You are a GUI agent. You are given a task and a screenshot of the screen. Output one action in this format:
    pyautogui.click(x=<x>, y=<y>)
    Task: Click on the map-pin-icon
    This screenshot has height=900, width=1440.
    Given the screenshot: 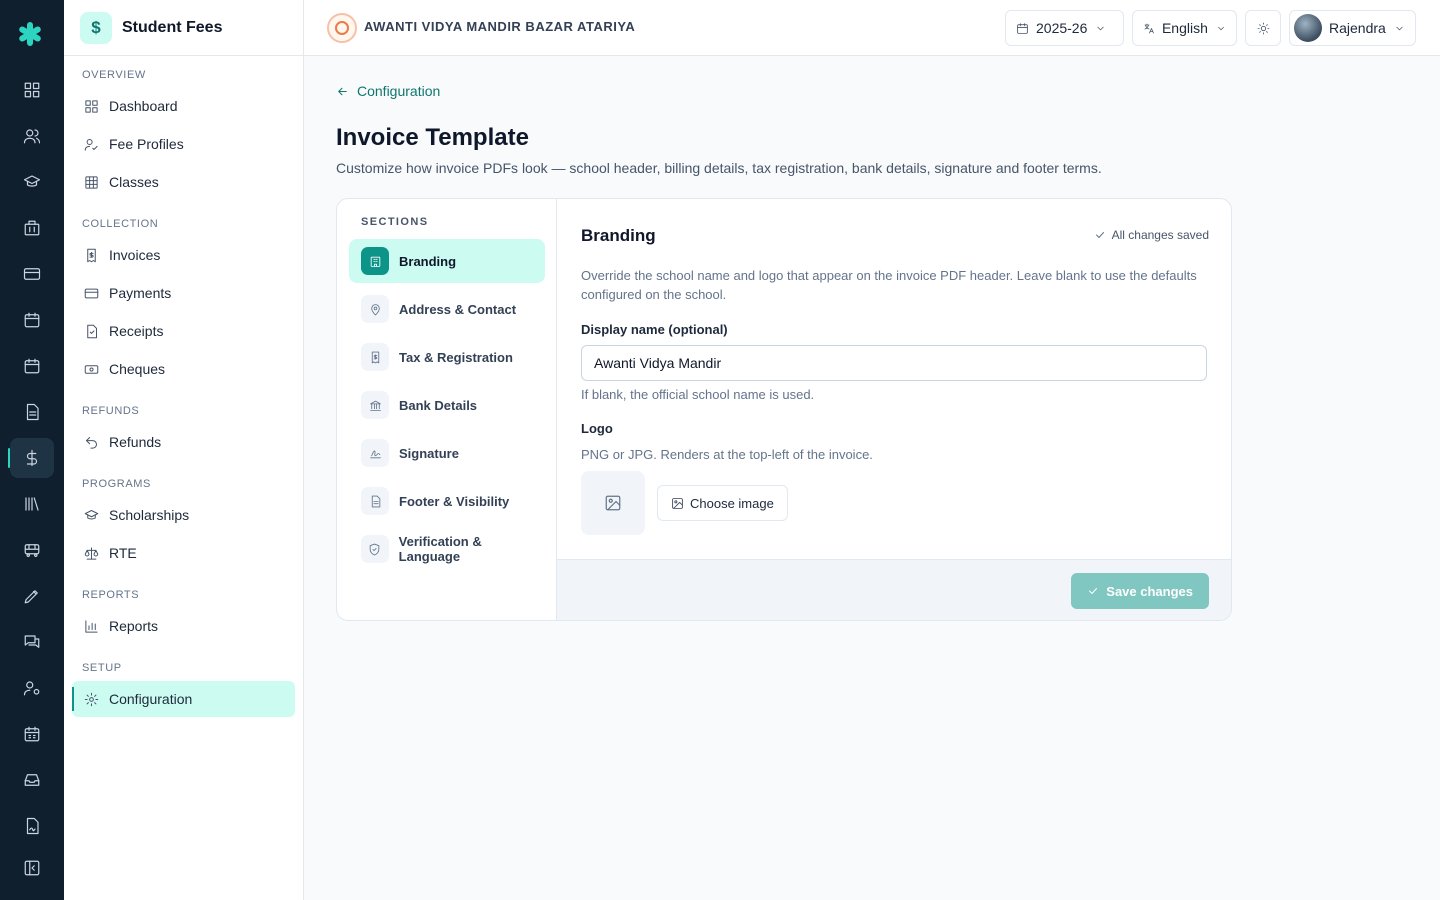 What is the action you would take?
    pyautogui.click(x=375, y=309)
    